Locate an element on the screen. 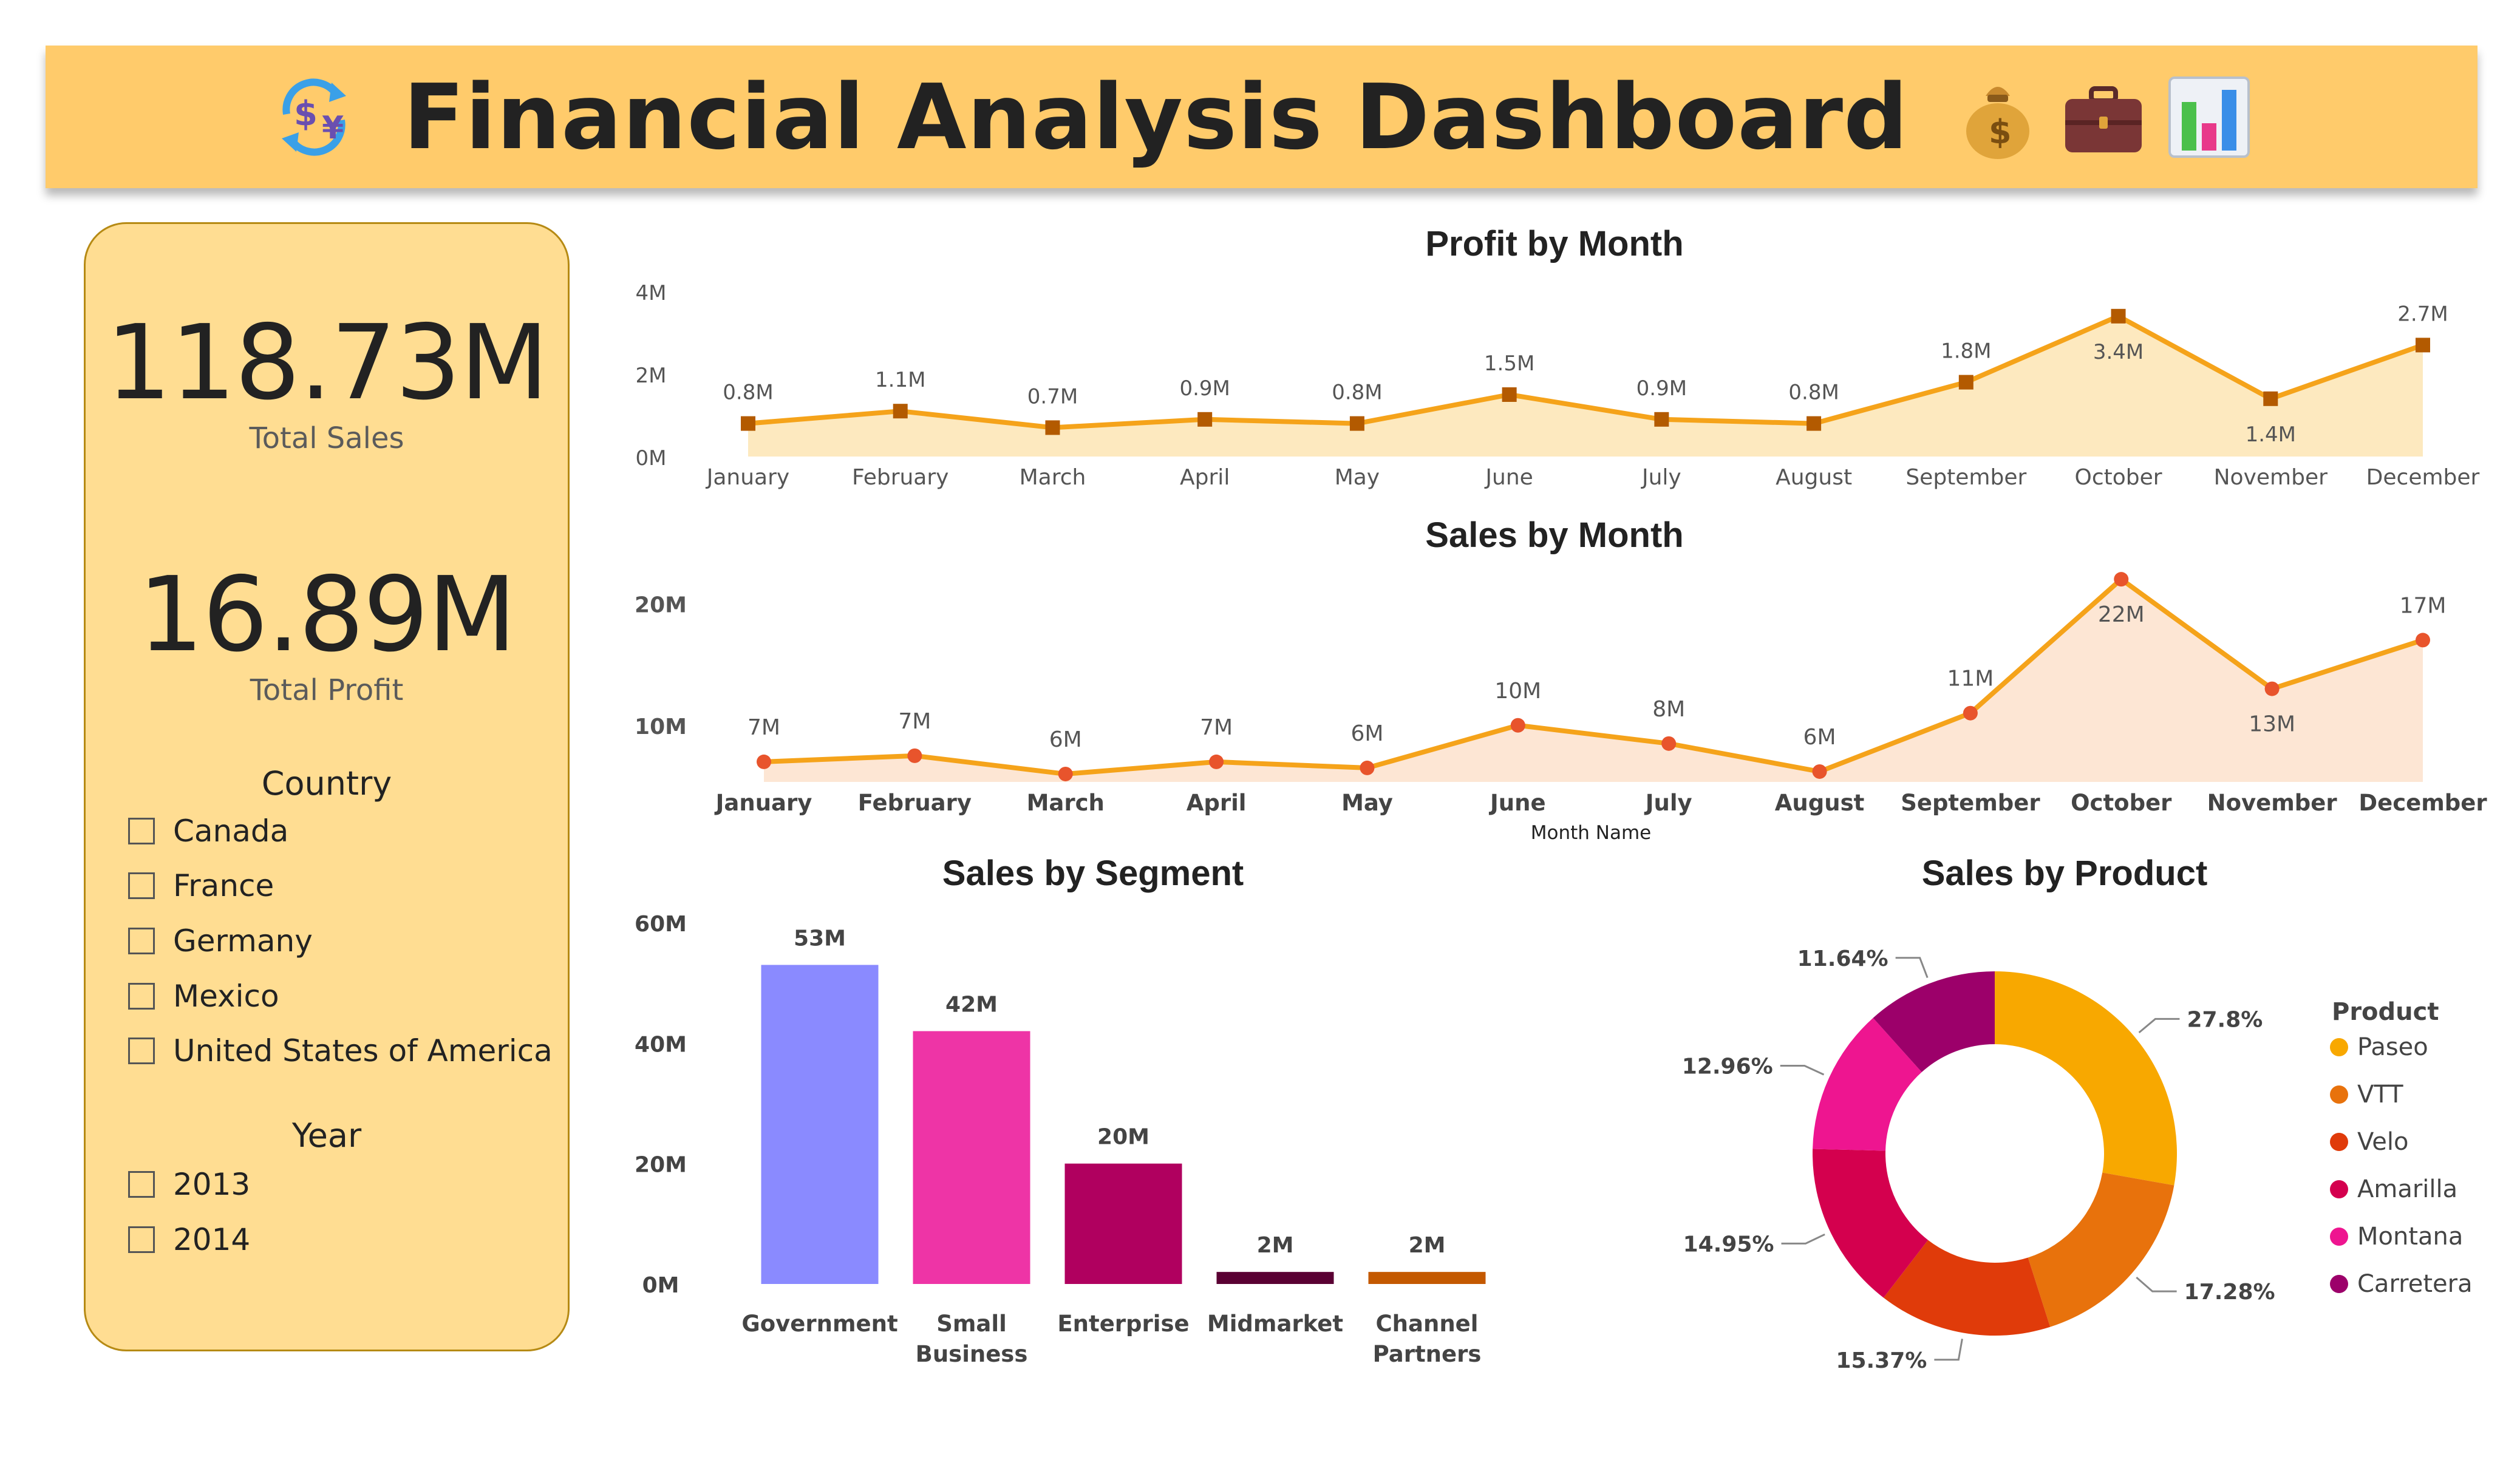 The image size is (2520, 1457). data-label: 17M is located at coordinates (2423, 605).